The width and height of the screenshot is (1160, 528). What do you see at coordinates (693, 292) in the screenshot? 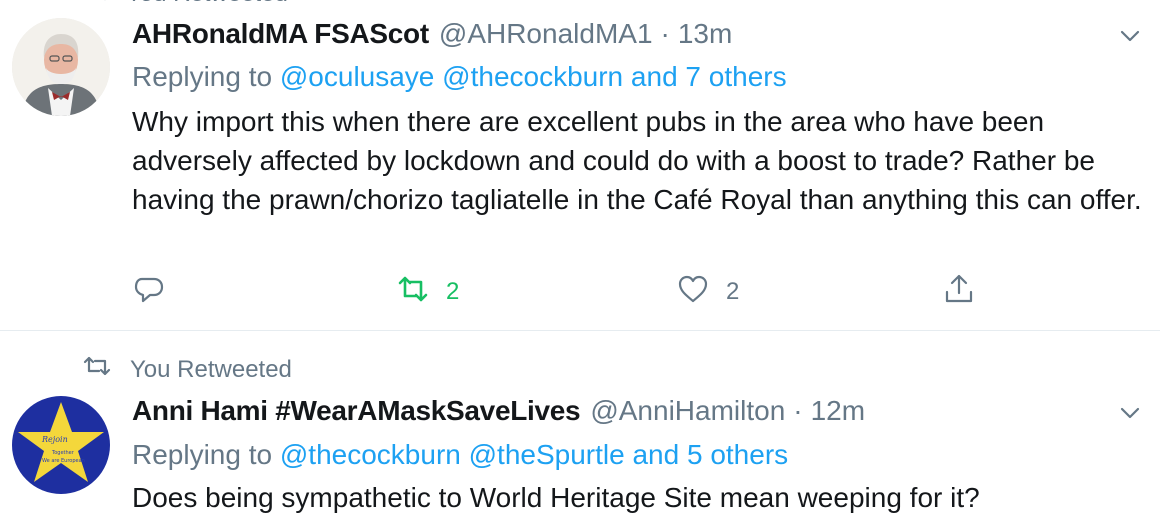
I see `heart-icon` at bounding box center [693, 292].